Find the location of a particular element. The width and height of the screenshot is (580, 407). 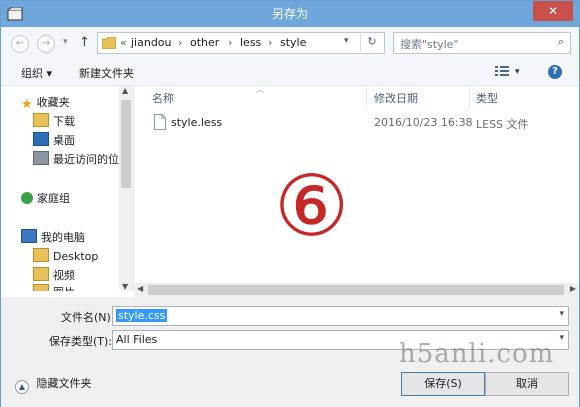

sidebar-item-pictures: 图片 is located at coordinates (54, 287).